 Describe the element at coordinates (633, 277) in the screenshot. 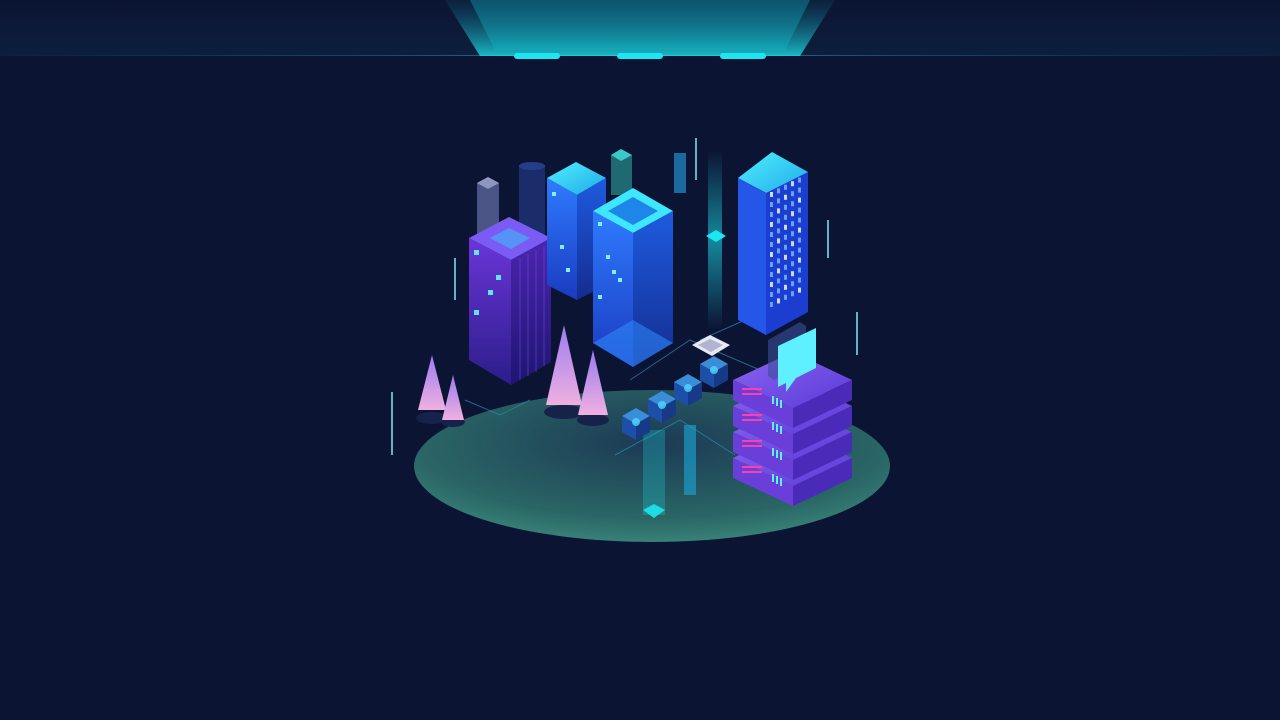

I see `glass-tower` at that location.